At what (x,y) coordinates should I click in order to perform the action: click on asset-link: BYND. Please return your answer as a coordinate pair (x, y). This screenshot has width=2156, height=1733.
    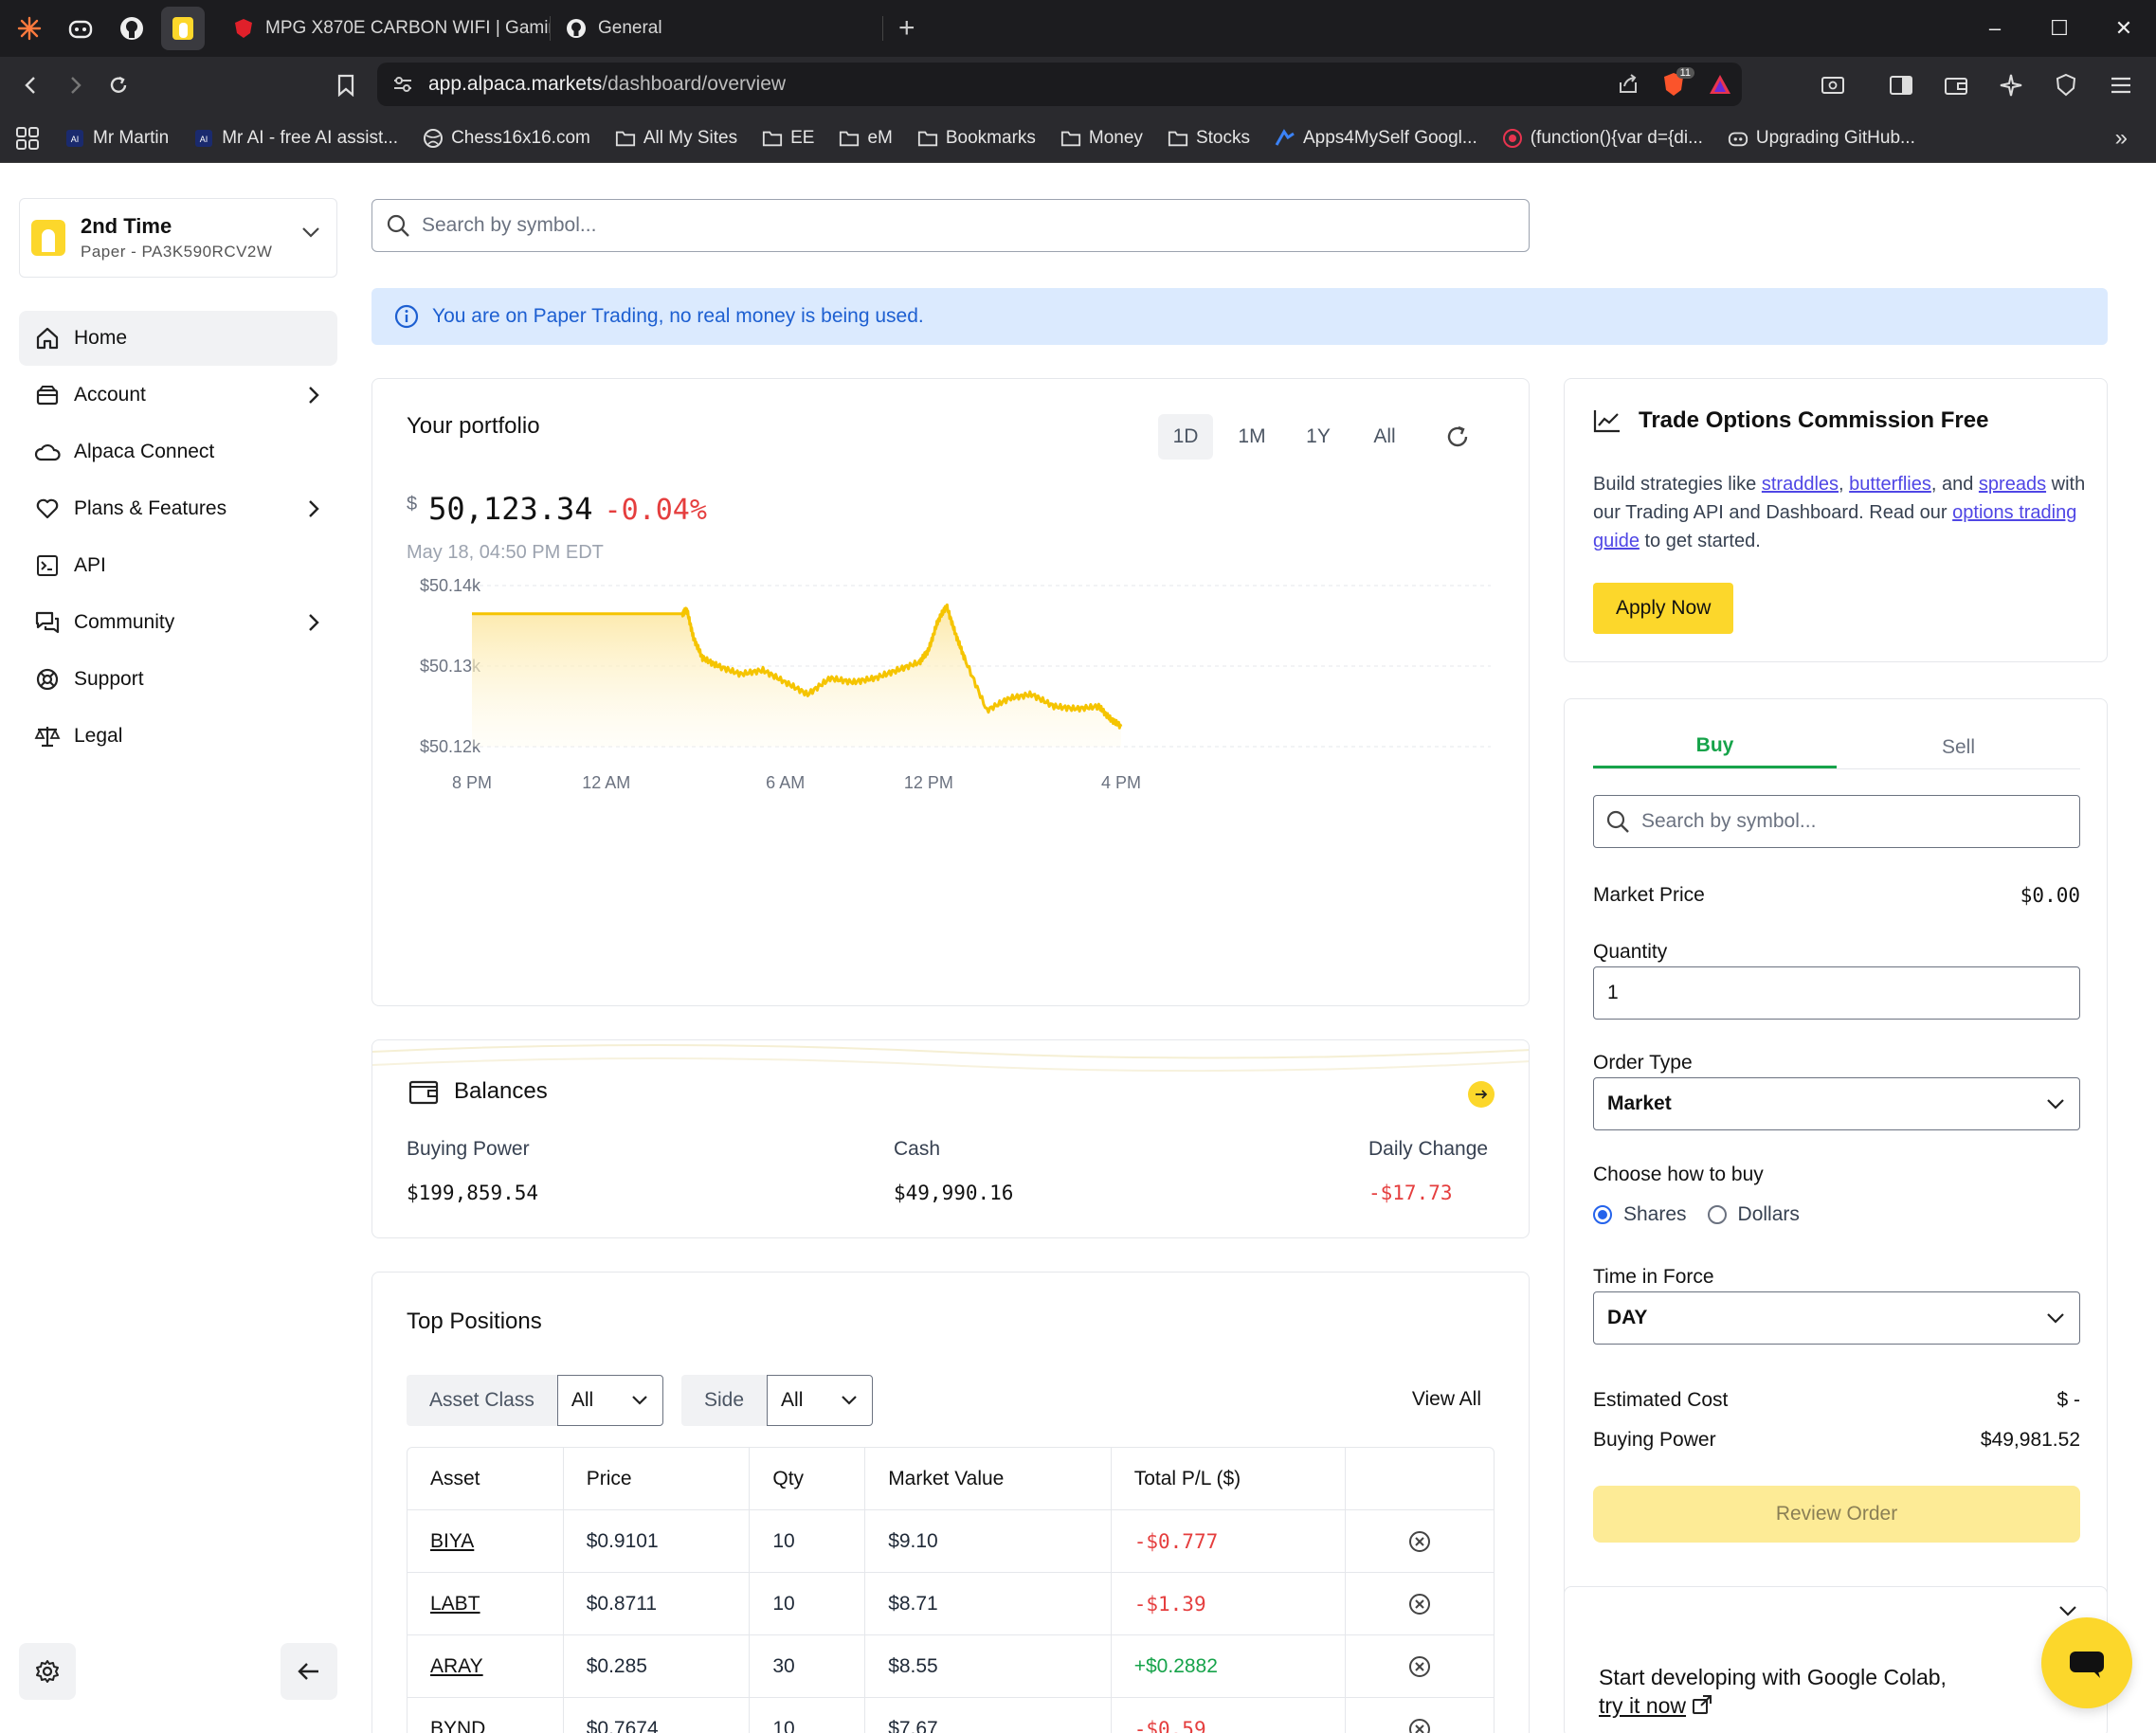
    Looking at the image, I should click on (458, 1726).